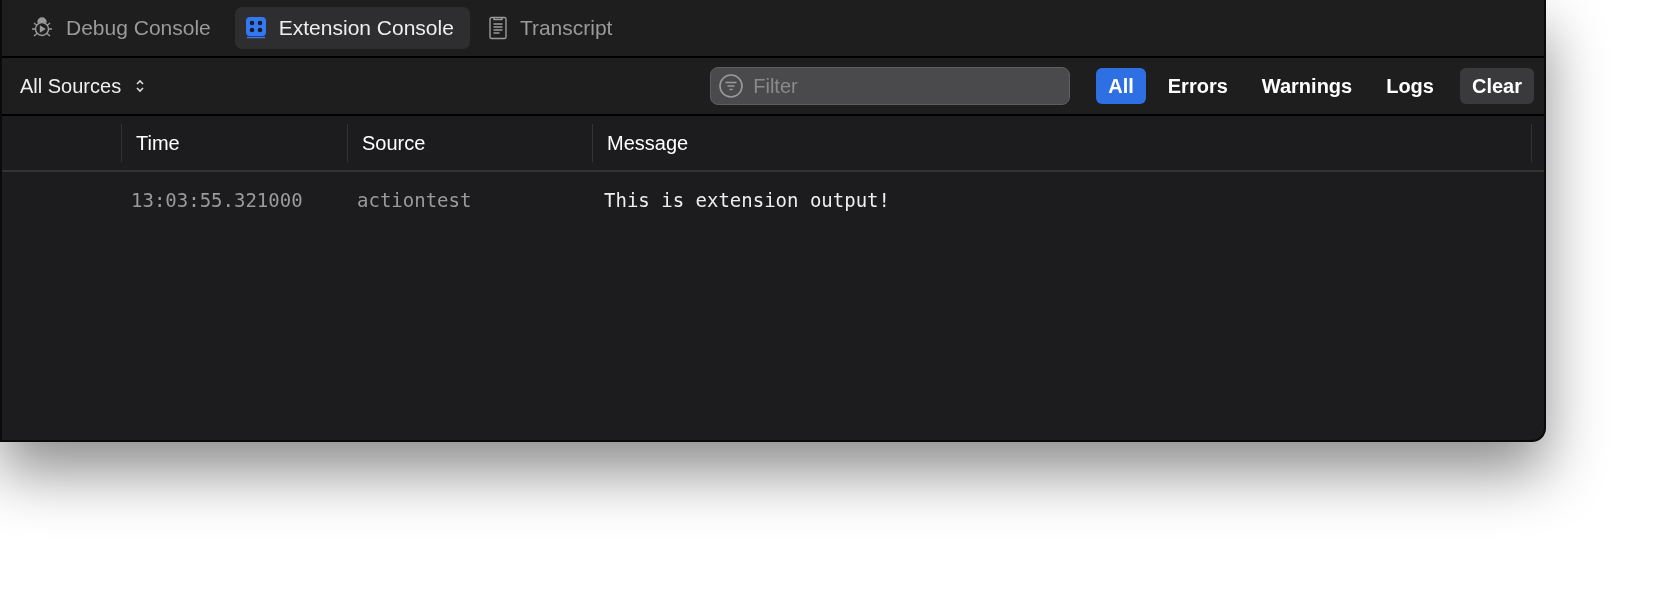 The height and width of the screenshot is (591, 1660). I want to click on clear-button: Clear, so click(1496, 86).